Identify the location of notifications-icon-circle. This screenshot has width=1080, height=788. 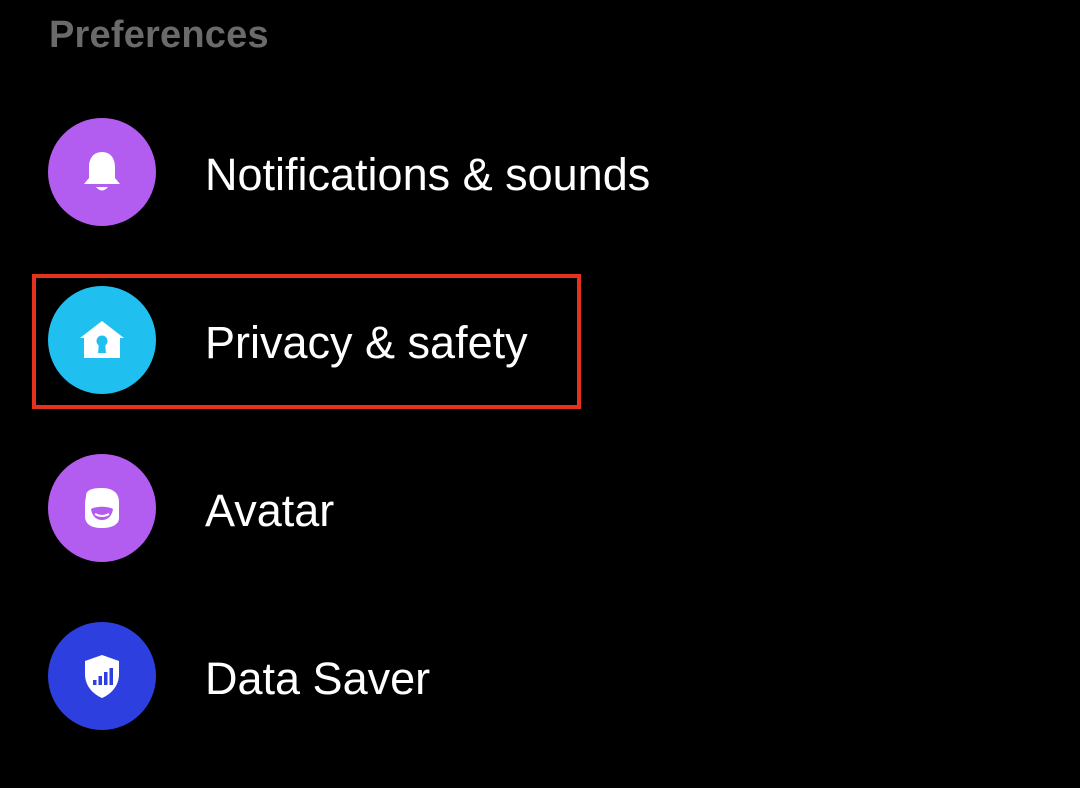
(102, 172).